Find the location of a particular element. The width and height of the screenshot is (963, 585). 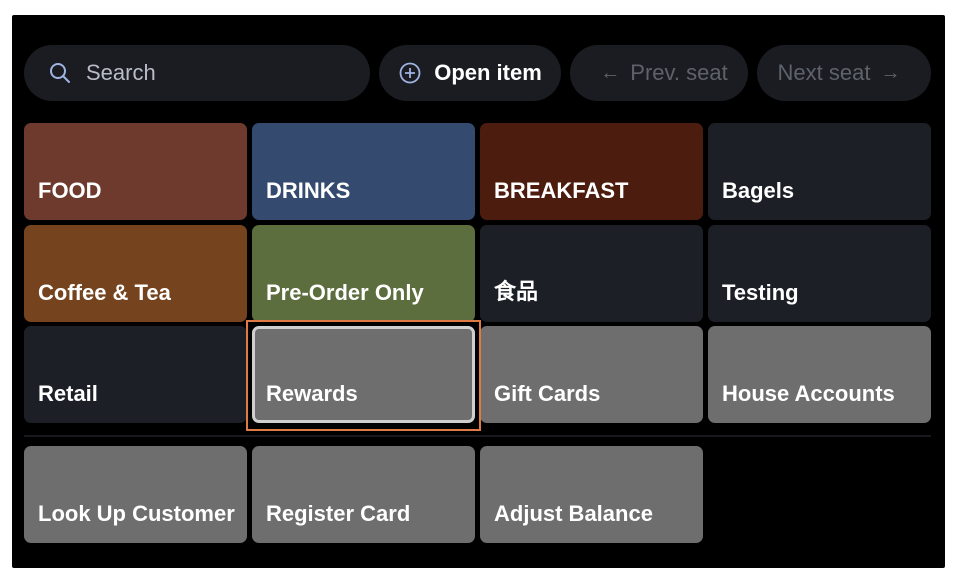

adjust-balance-button: Adjust Balance is located at coordinates (591, 494).